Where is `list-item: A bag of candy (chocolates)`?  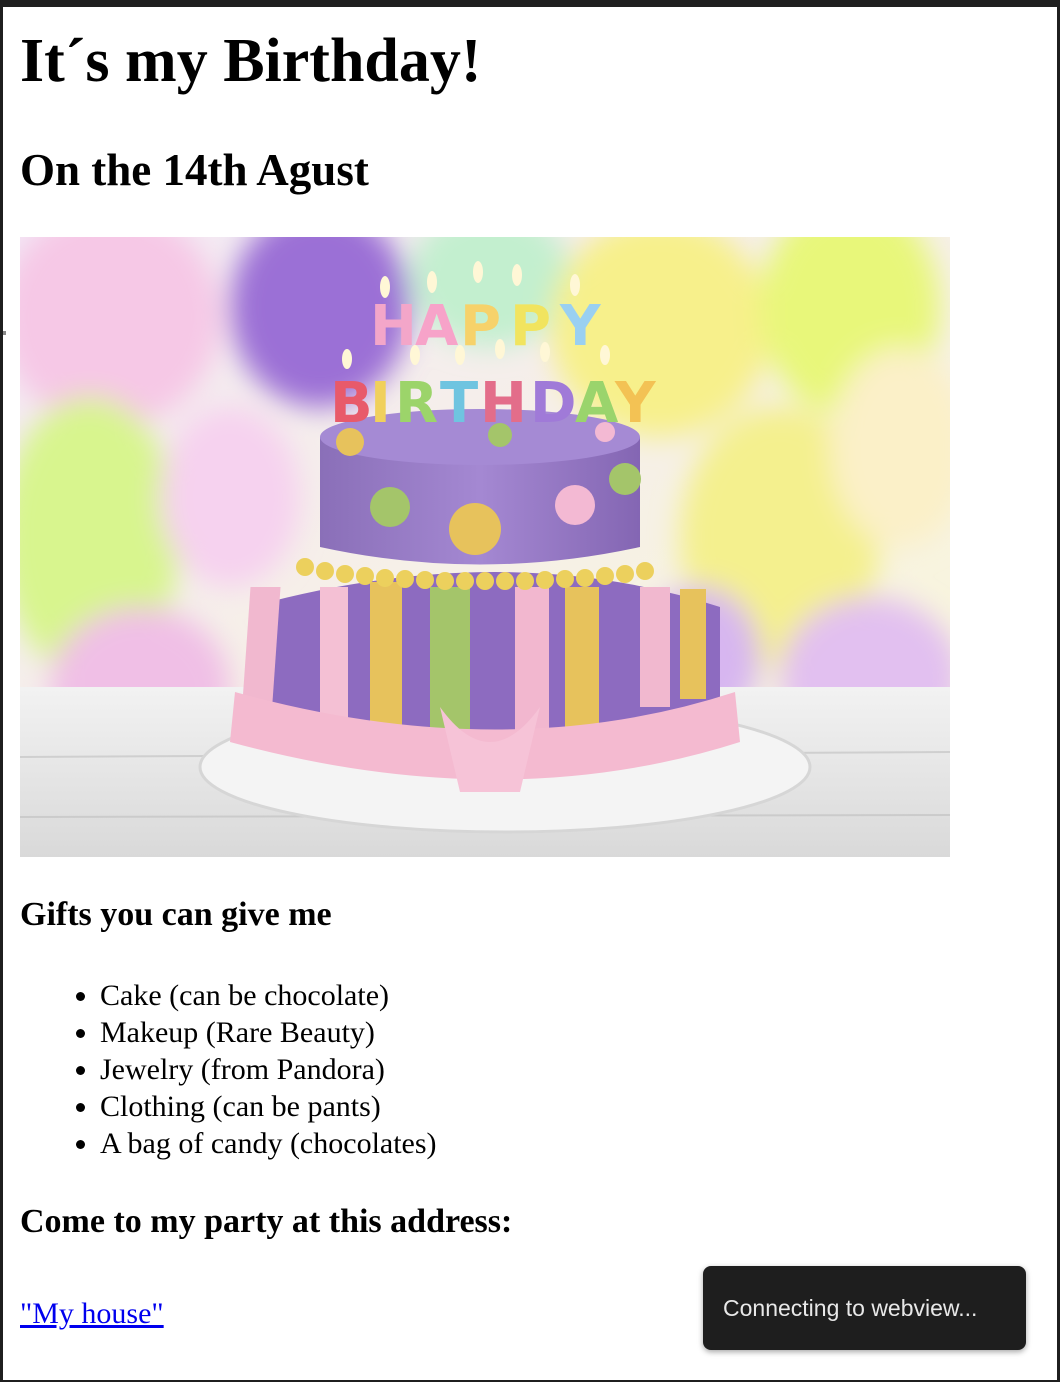
list-item: A bag of candy (chocolates) is located at coordinates (560, 1143).